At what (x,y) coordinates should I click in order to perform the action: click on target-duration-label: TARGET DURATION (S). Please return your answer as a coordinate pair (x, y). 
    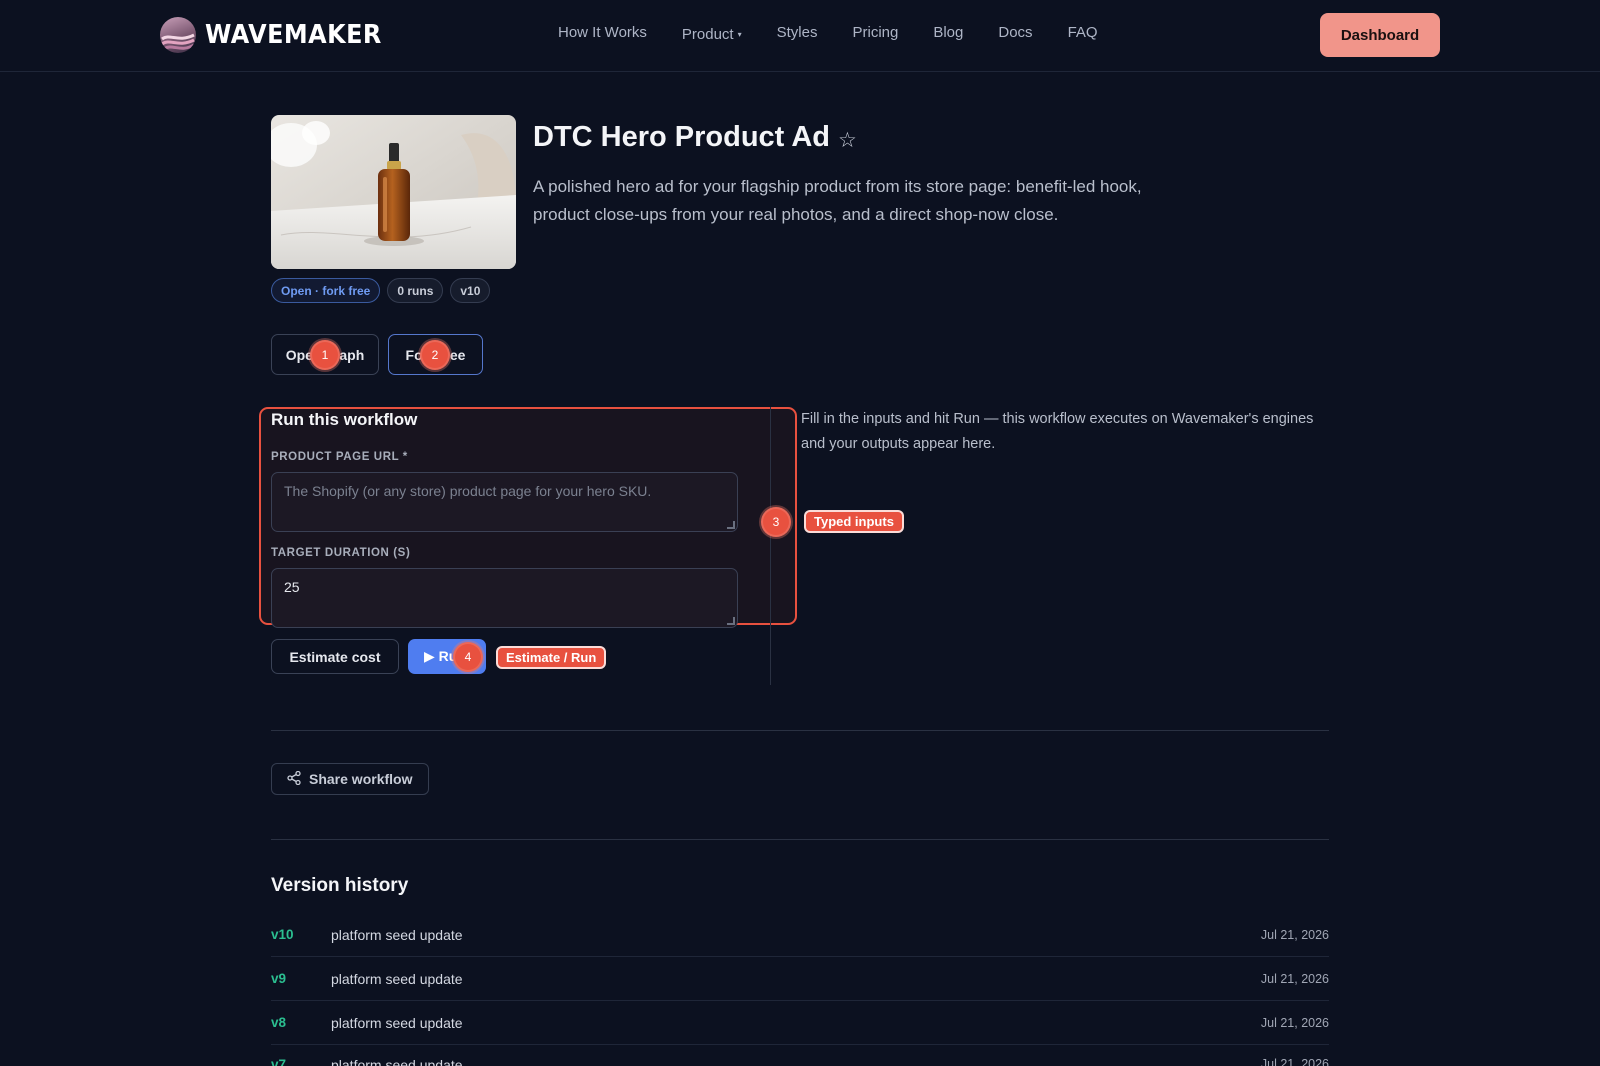
    Looking at the image, I should click on (341, 553).